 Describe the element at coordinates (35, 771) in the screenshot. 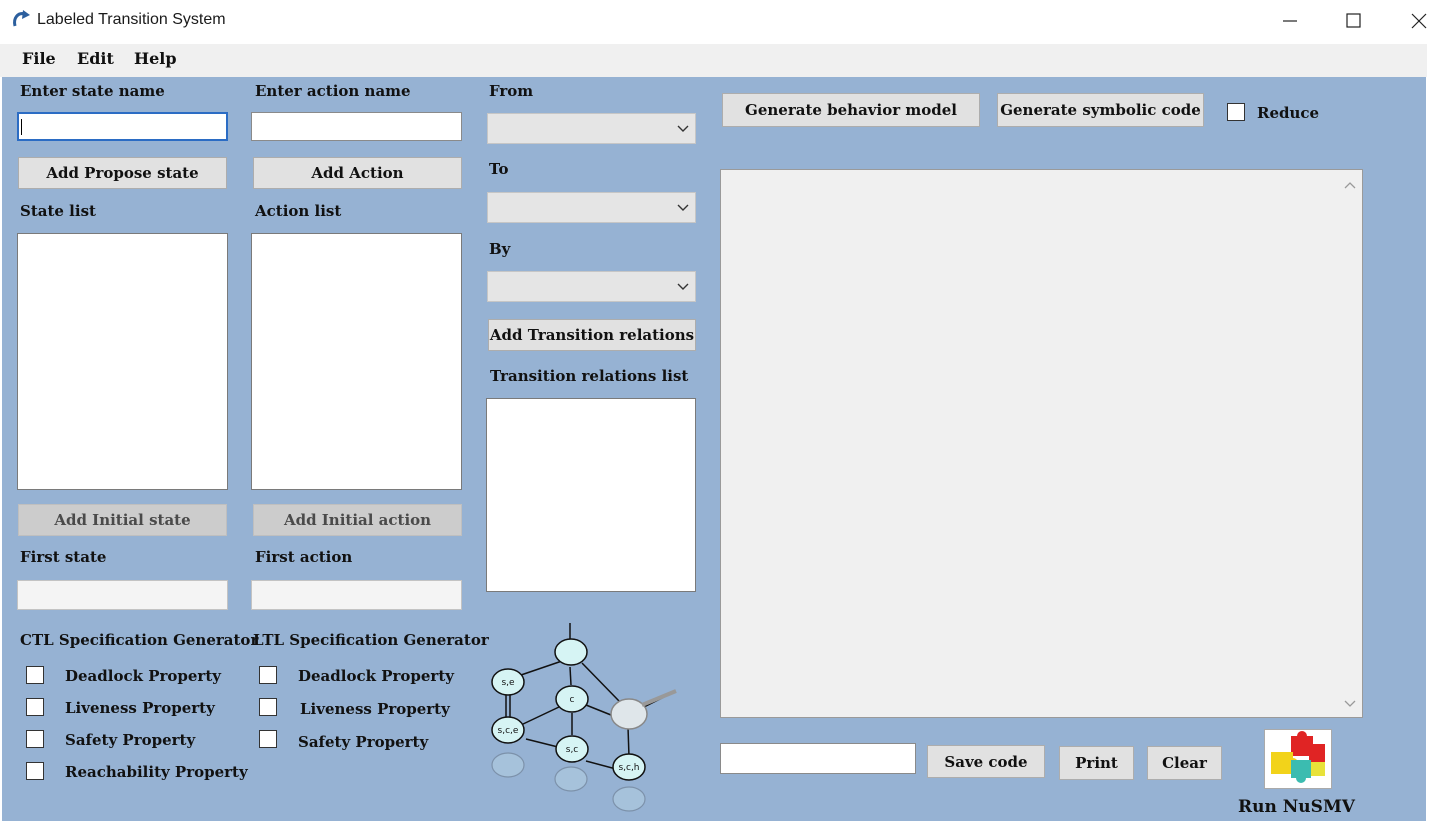

I see `ctl-reachability-checkbox` at that location.